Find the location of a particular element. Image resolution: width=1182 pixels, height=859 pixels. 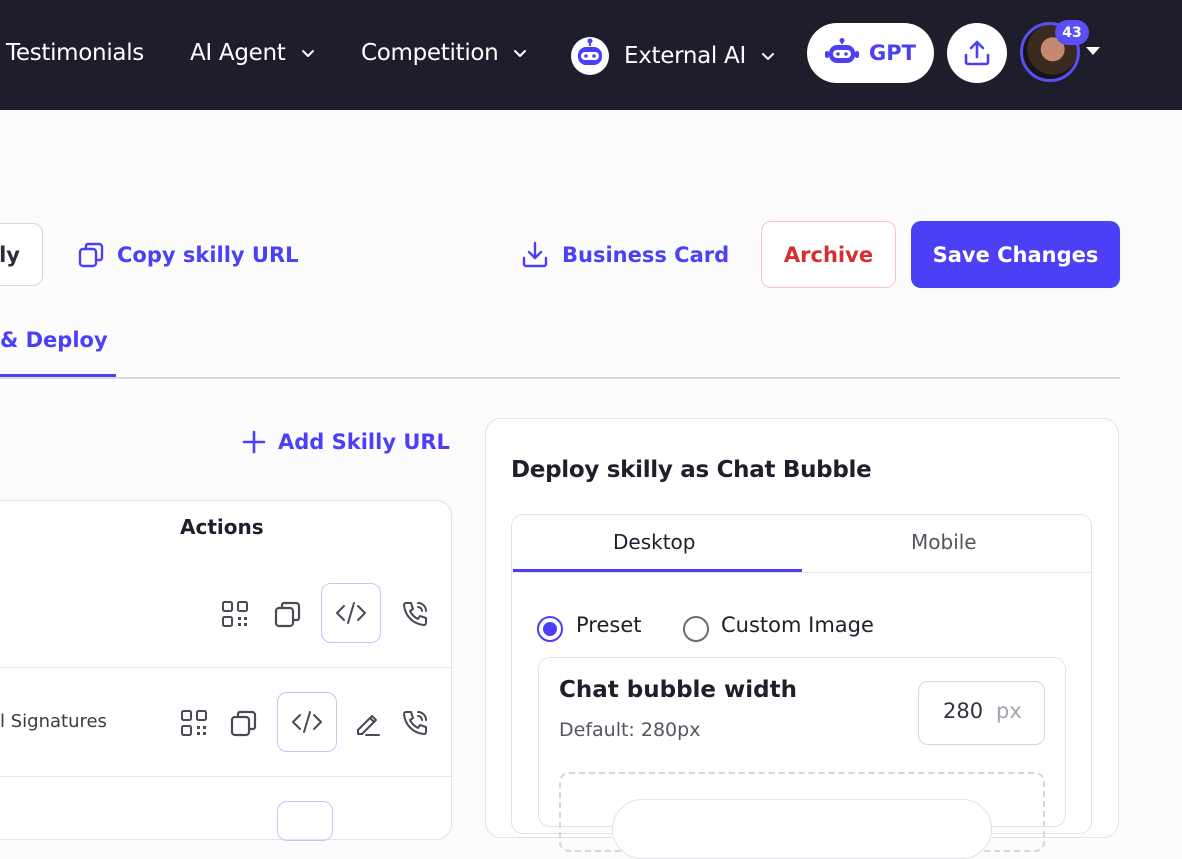

add-skilly-url-label: Add Skilly URL is located at coordinates (364, 442).